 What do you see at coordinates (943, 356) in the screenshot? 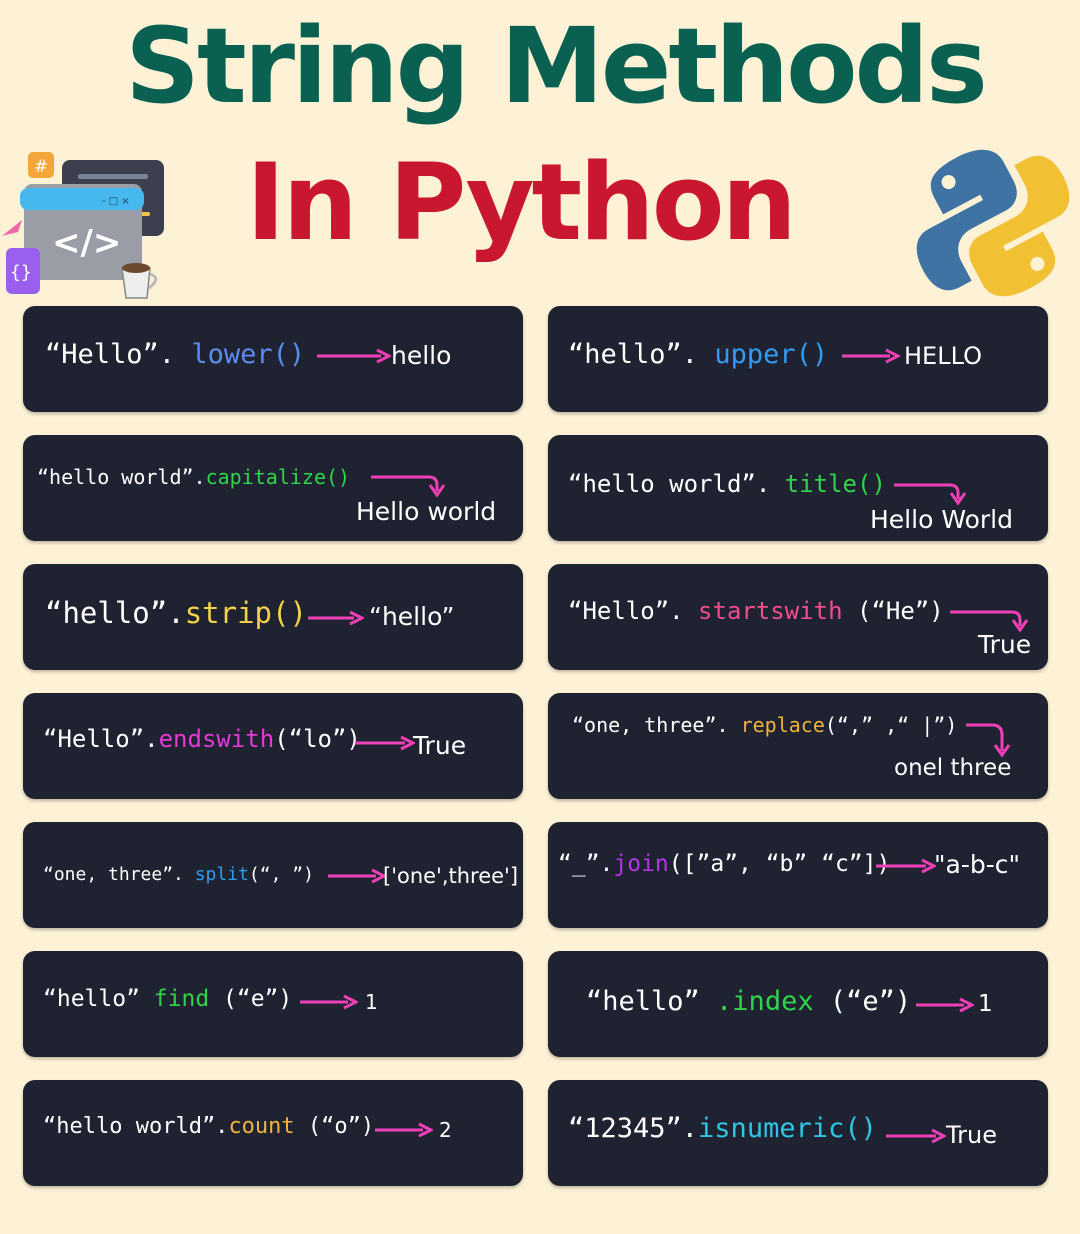
I see `result-text: HELLO` at bounding box center [943, 356].